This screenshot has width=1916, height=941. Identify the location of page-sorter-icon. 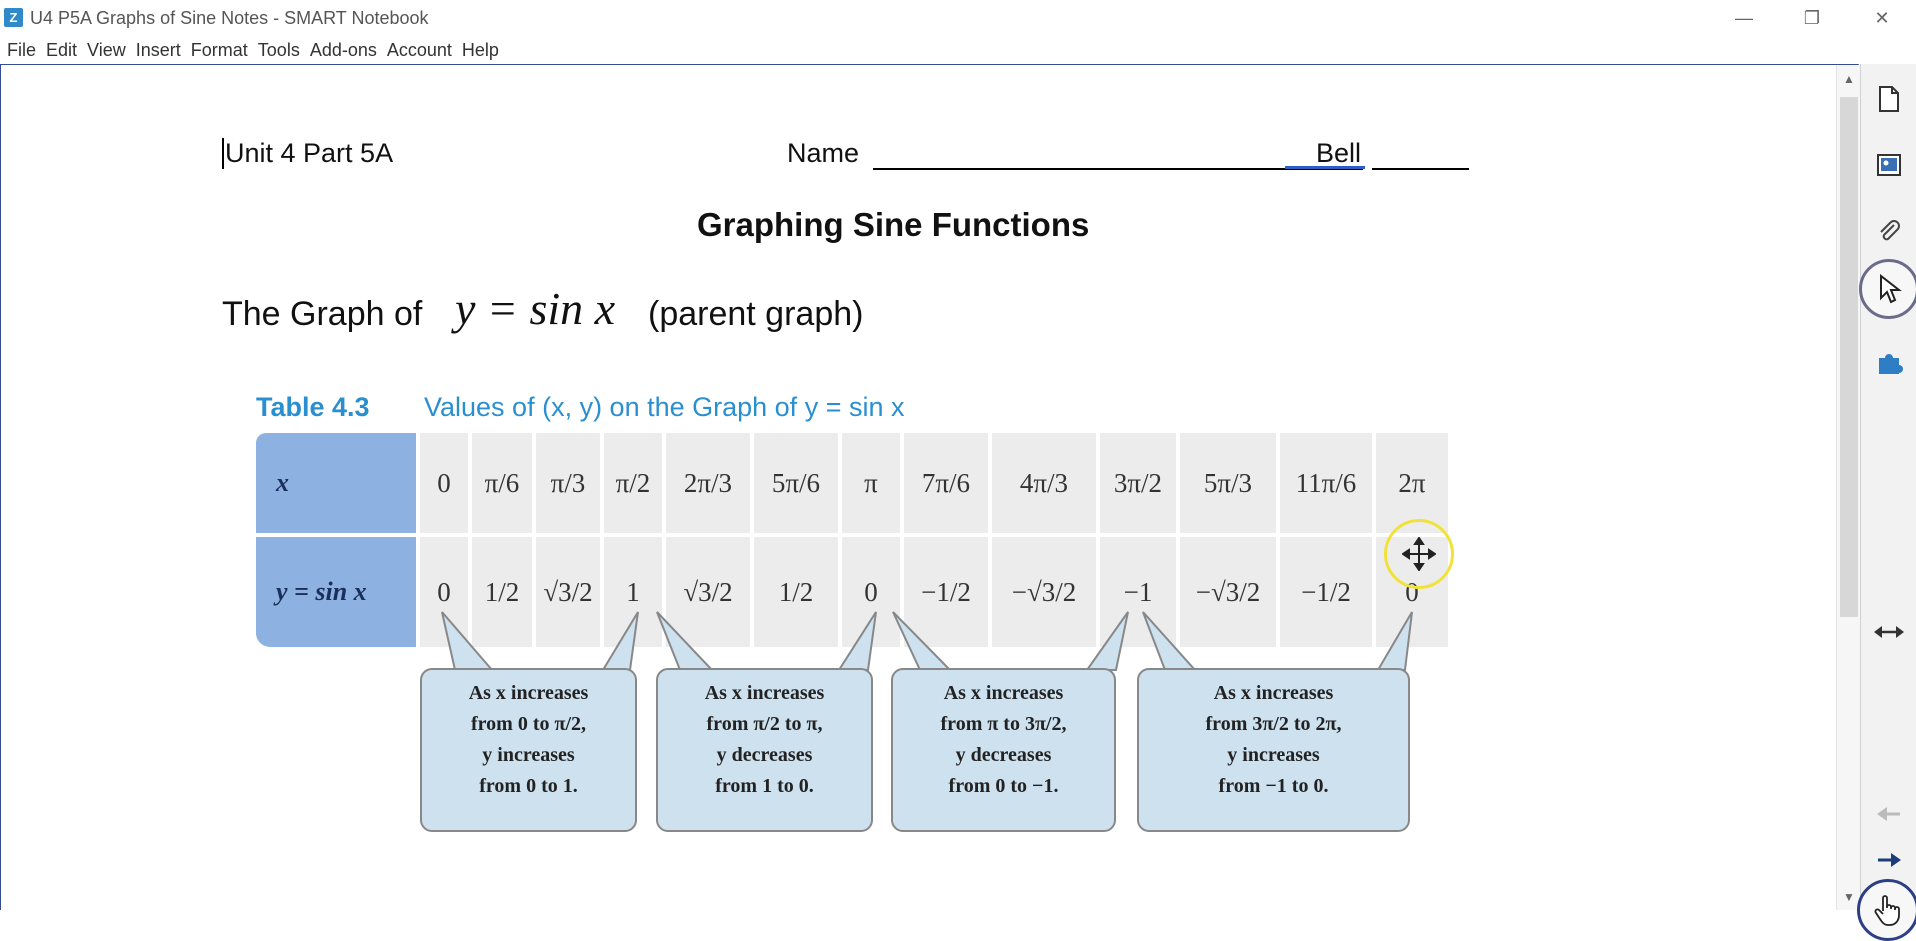
(1889, 99).